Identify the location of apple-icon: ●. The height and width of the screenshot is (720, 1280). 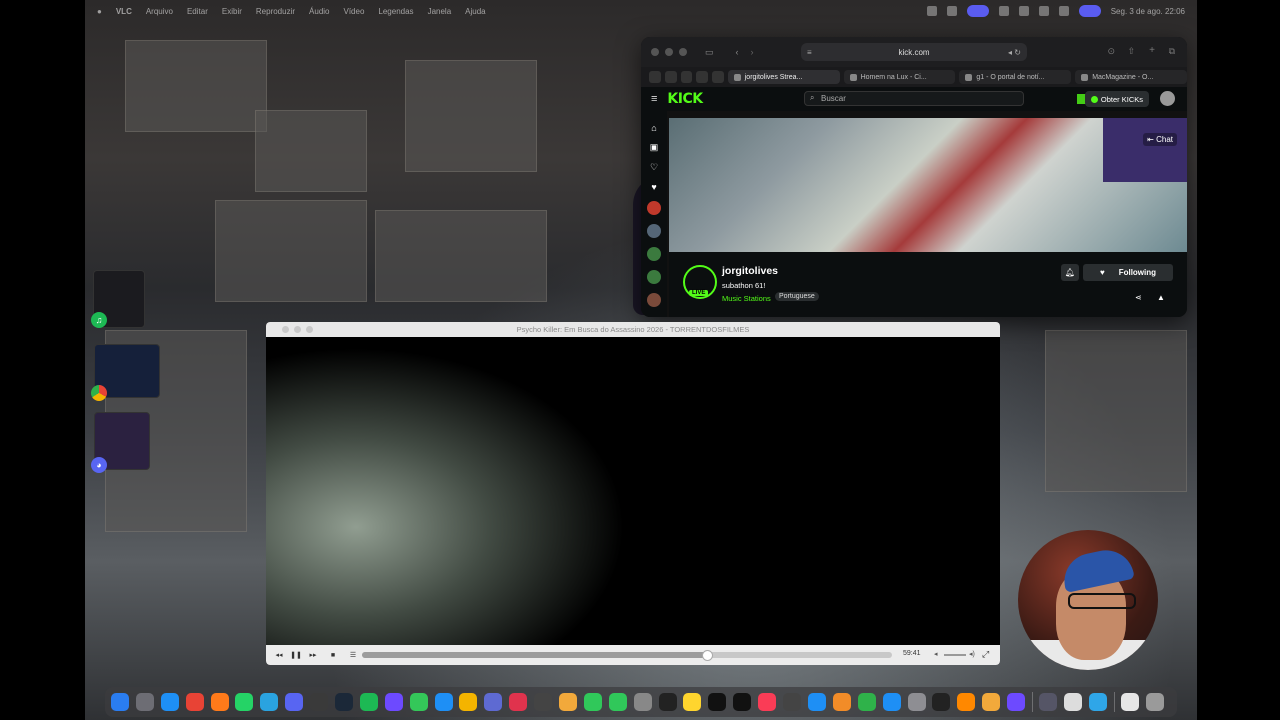
(99, 11).